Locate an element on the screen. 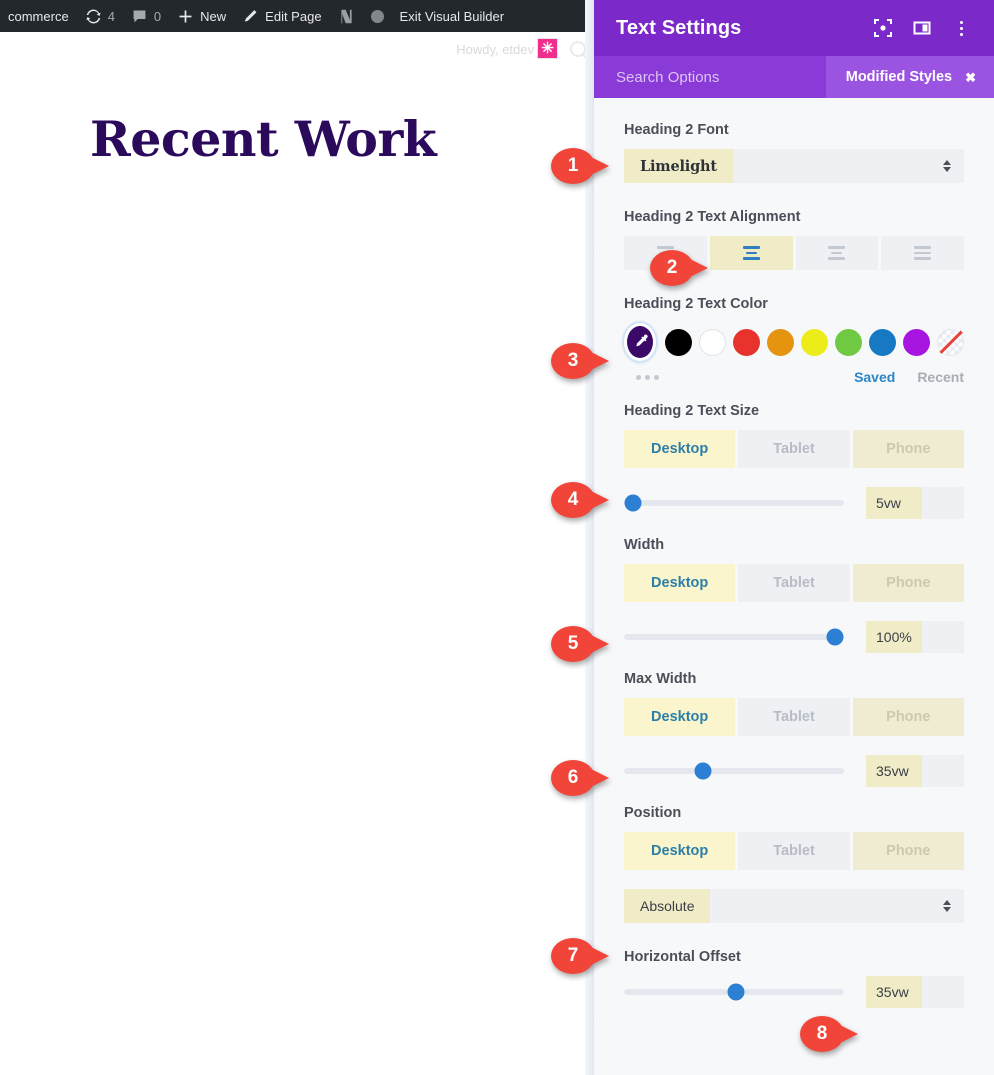 The image size is (994, 1075). callout-pin-4-number: 4 is located at coordinates (573, 499).